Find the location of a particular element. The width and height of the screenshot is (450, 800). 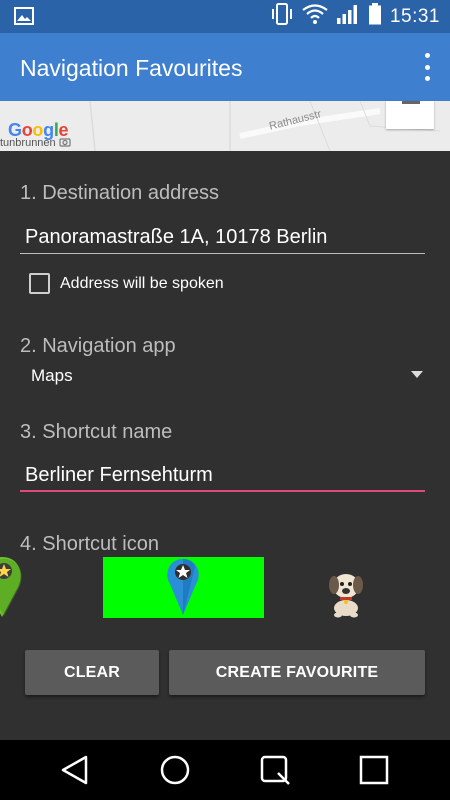

shortcut-name-input: Berliner Fernsehturm is located at coordinates (119, 475).